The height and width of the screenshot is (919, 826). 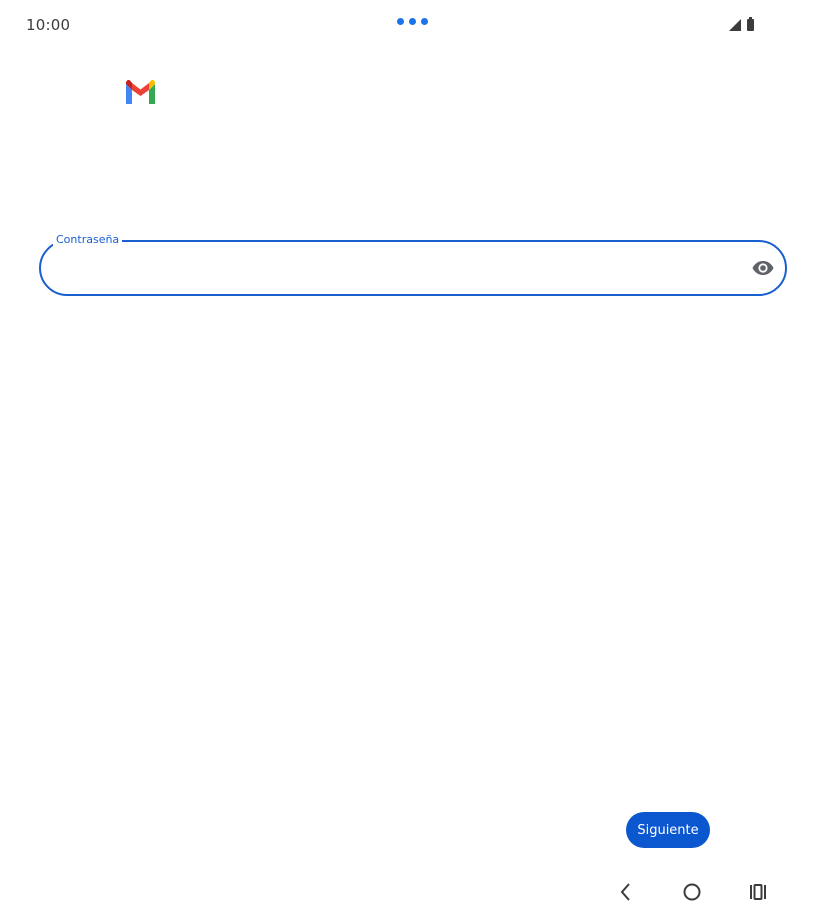 I want to click on home-circle-icon, so click(x=692, y=892).